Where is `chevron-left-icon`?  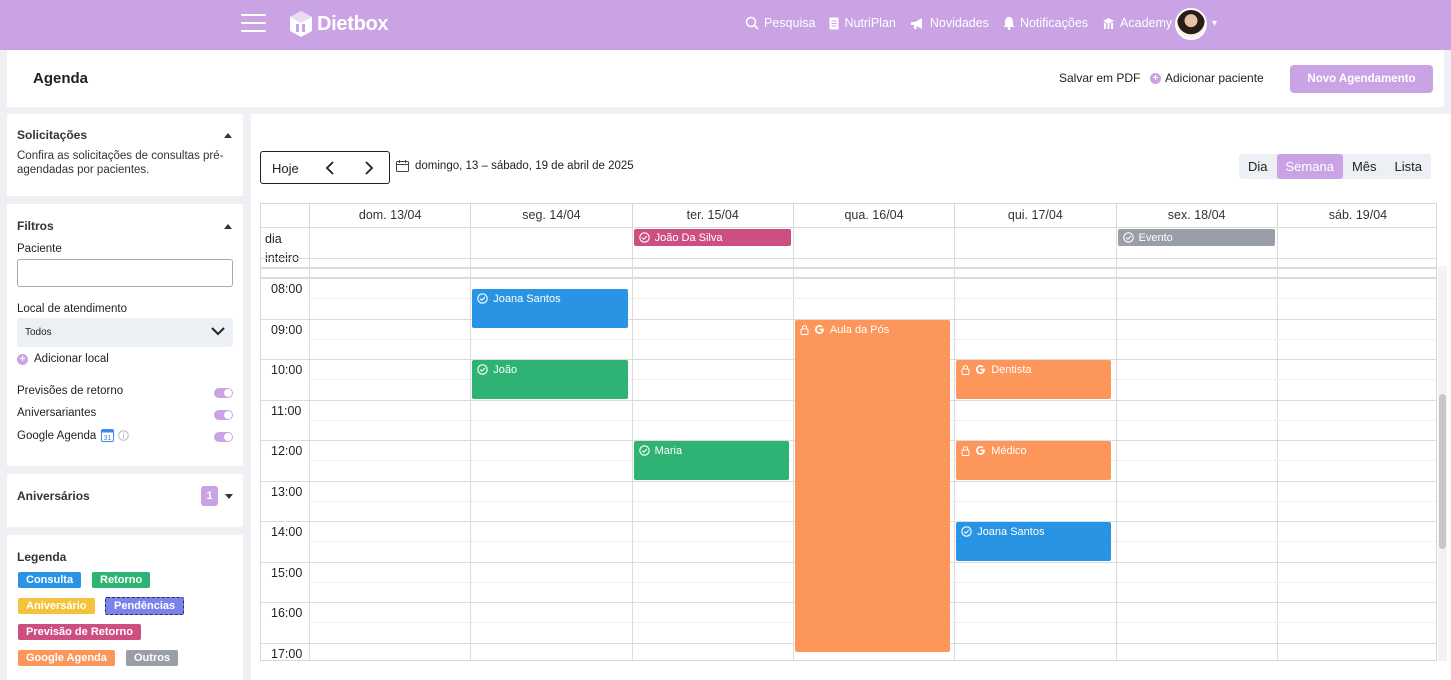 chevron-left-icon is located at coordinates (330, 168).